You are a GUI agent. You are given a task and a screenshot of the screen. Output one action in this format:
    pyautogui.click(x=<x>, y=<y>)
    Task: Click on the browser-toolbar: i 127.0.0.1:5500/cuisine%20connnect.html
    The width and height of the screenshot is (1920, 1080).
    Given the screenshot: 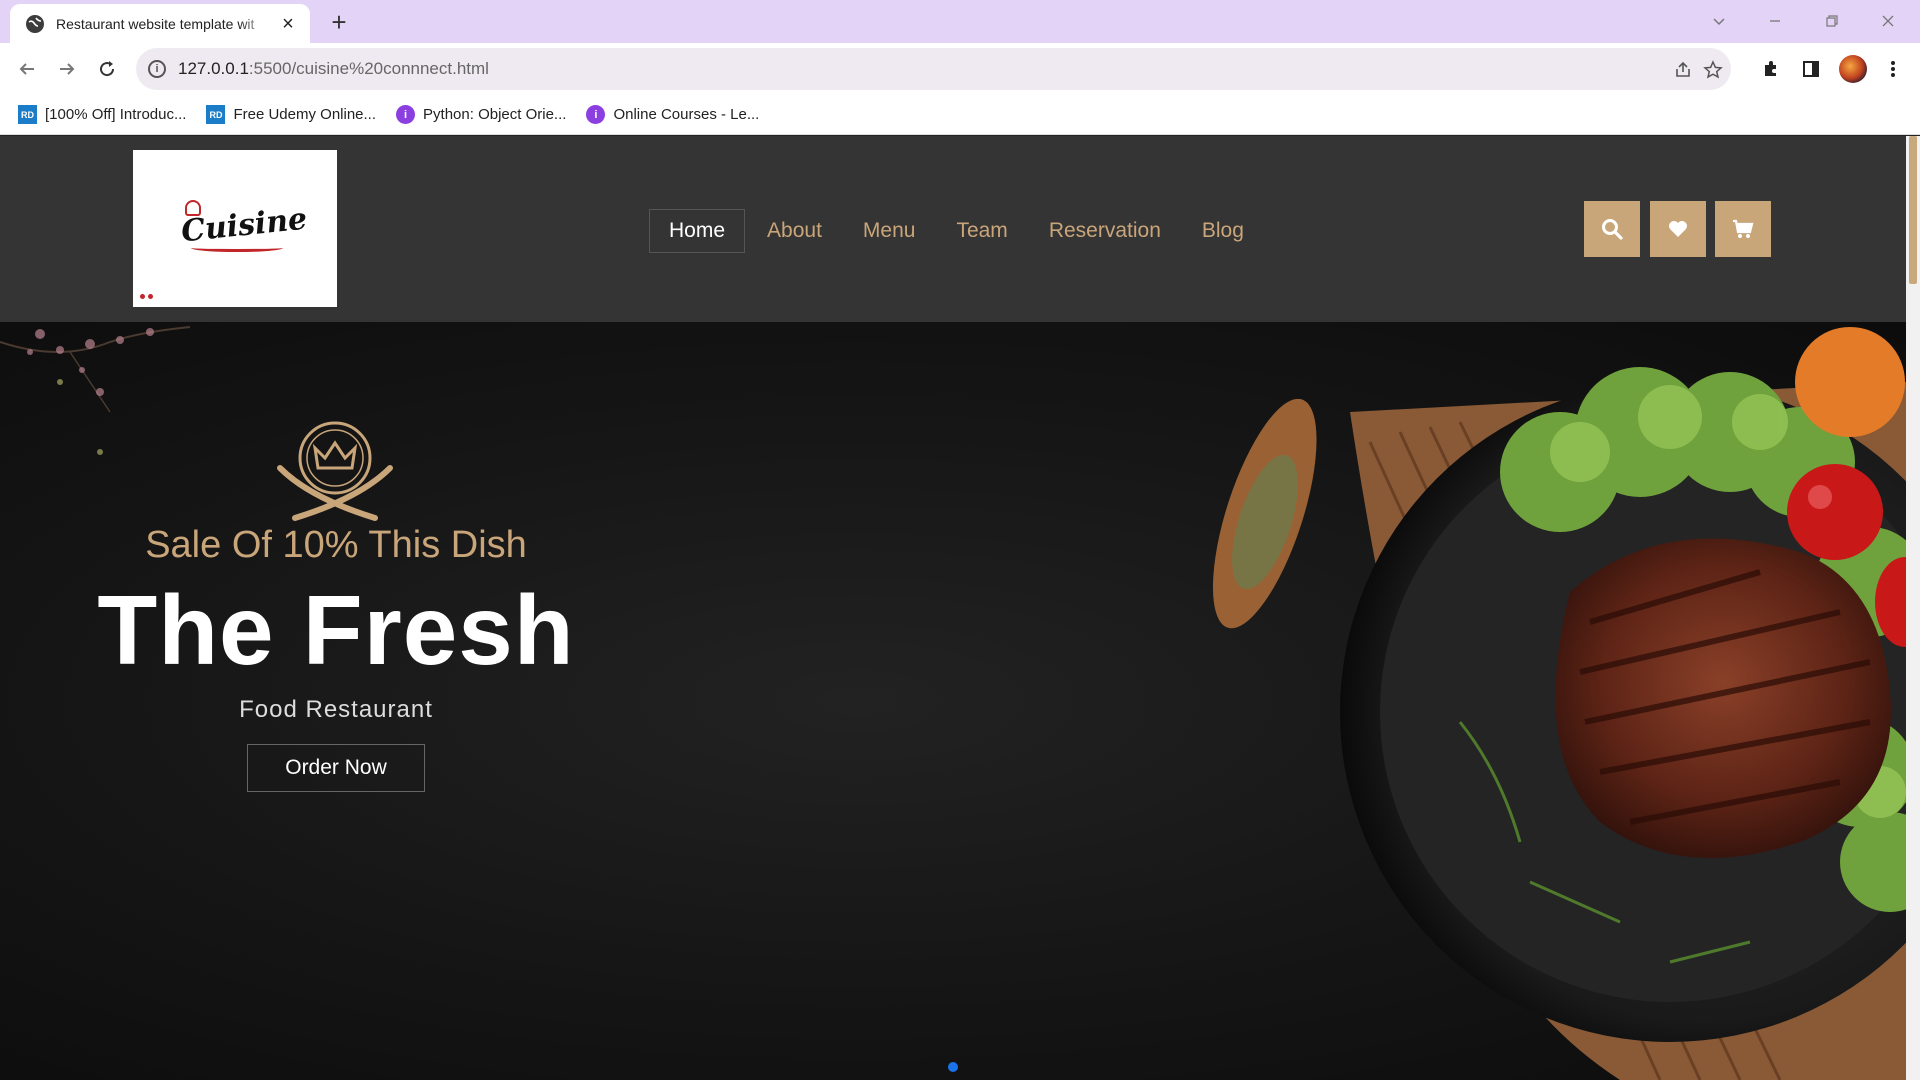 What is the action you would take?
    pyautogui.click(x=960, y=69)
    